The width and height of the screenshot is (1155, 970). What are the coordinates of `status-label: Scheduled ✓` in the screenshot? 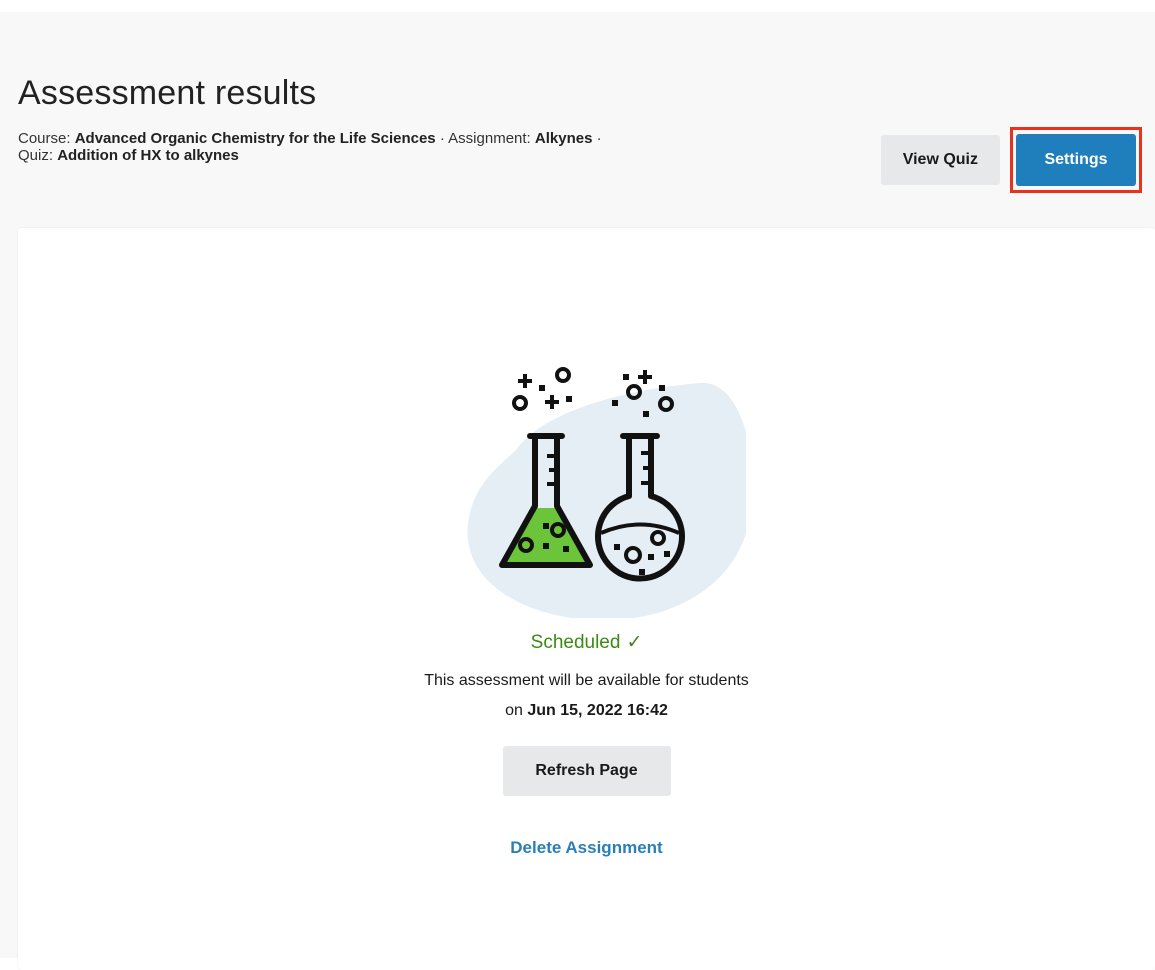 It's located at (586, 642).